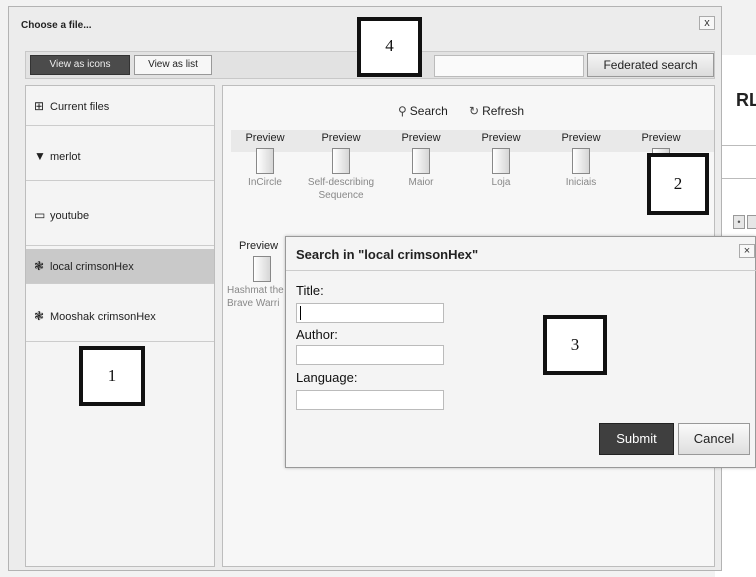  What do you see at coordinates (746, 100) in the screenshot?
I see `background-url-label: RL` at bounding box center [746, 100].